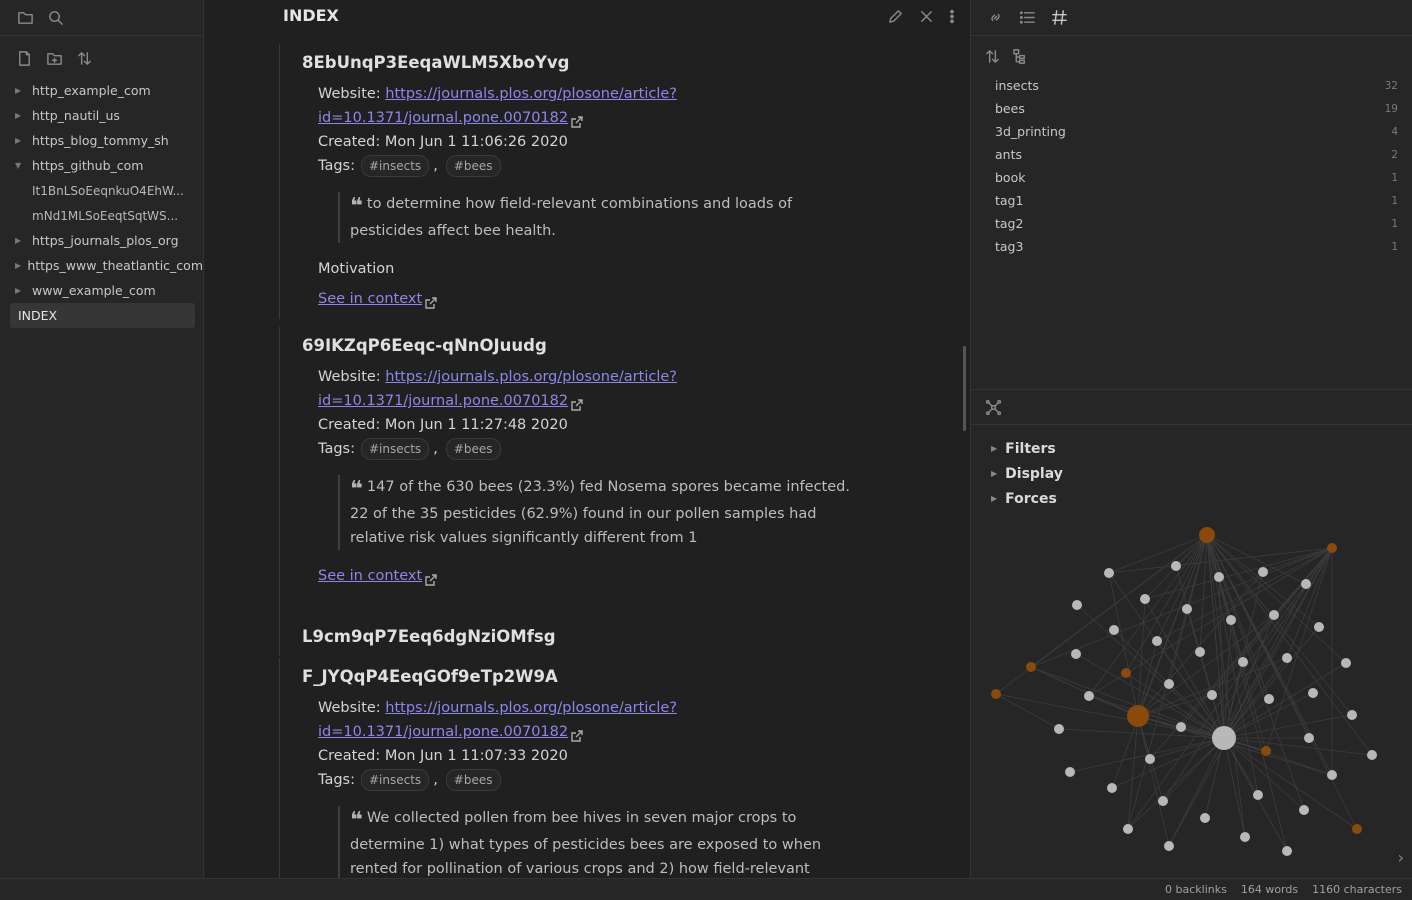 This screenshot has width=1412, height=900. I want to click on tag-list-item: tag2 1, so click(1196, 223).